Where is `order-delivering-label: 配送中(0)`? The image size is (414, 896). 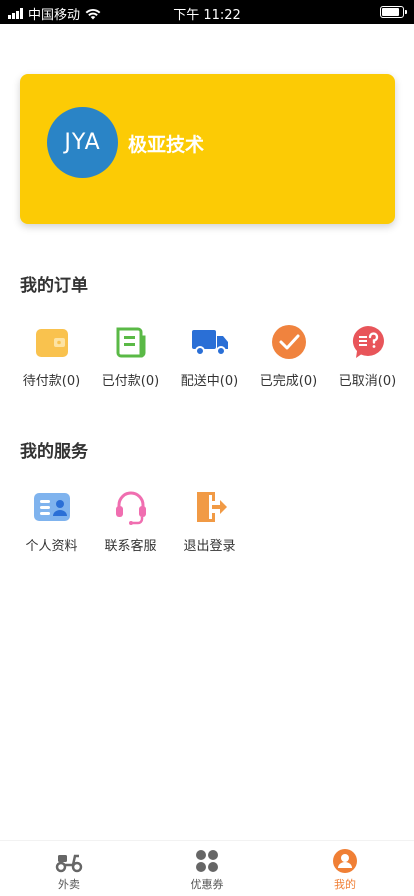 order-delivering-label: 配送中(0) is located at coordinates (209, 381).